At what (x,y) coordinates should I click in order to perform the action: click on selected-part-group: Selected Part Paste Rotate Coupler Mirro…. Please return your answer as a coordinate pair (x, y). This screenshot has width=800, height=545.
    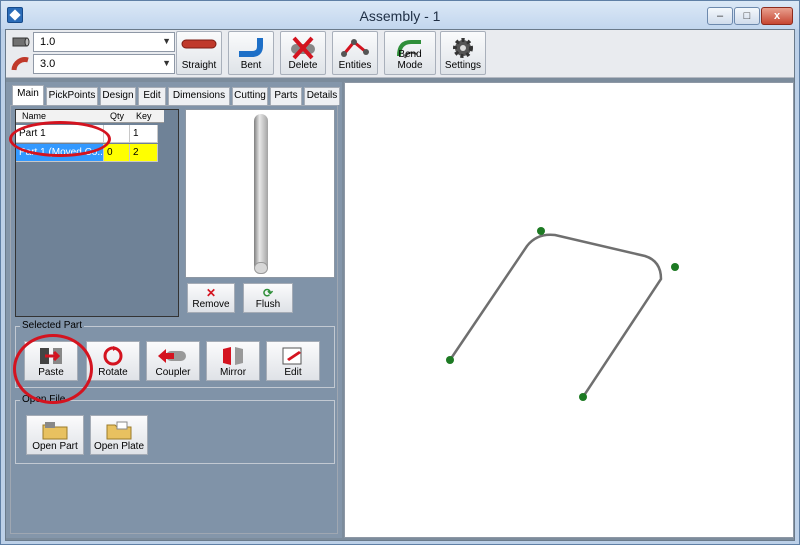
    Looking at the image, I should click on (175, 354).